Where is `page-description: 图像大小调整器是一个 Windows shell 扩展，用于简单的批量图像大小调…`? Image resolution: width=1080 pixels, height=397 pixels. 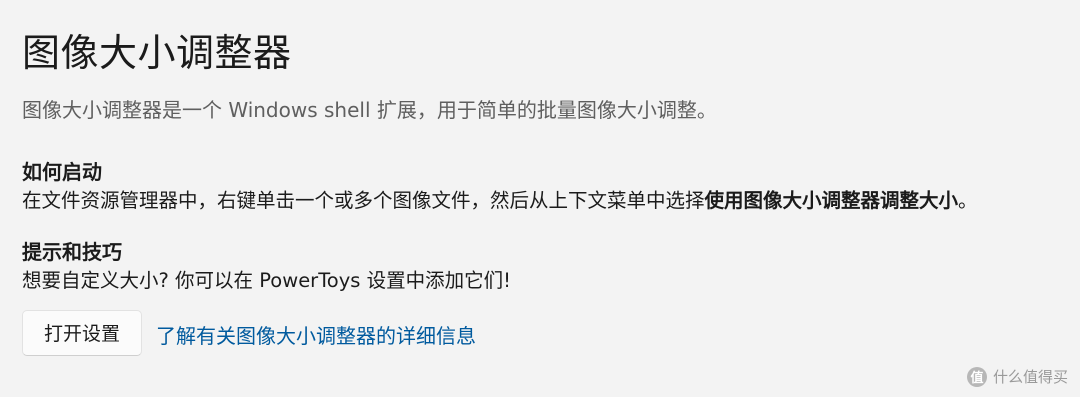 page-description: 图像大小调整器是一个 Windows shell 扩展，用于简单的批量图像大小调… is located at coordinates (369, 110).